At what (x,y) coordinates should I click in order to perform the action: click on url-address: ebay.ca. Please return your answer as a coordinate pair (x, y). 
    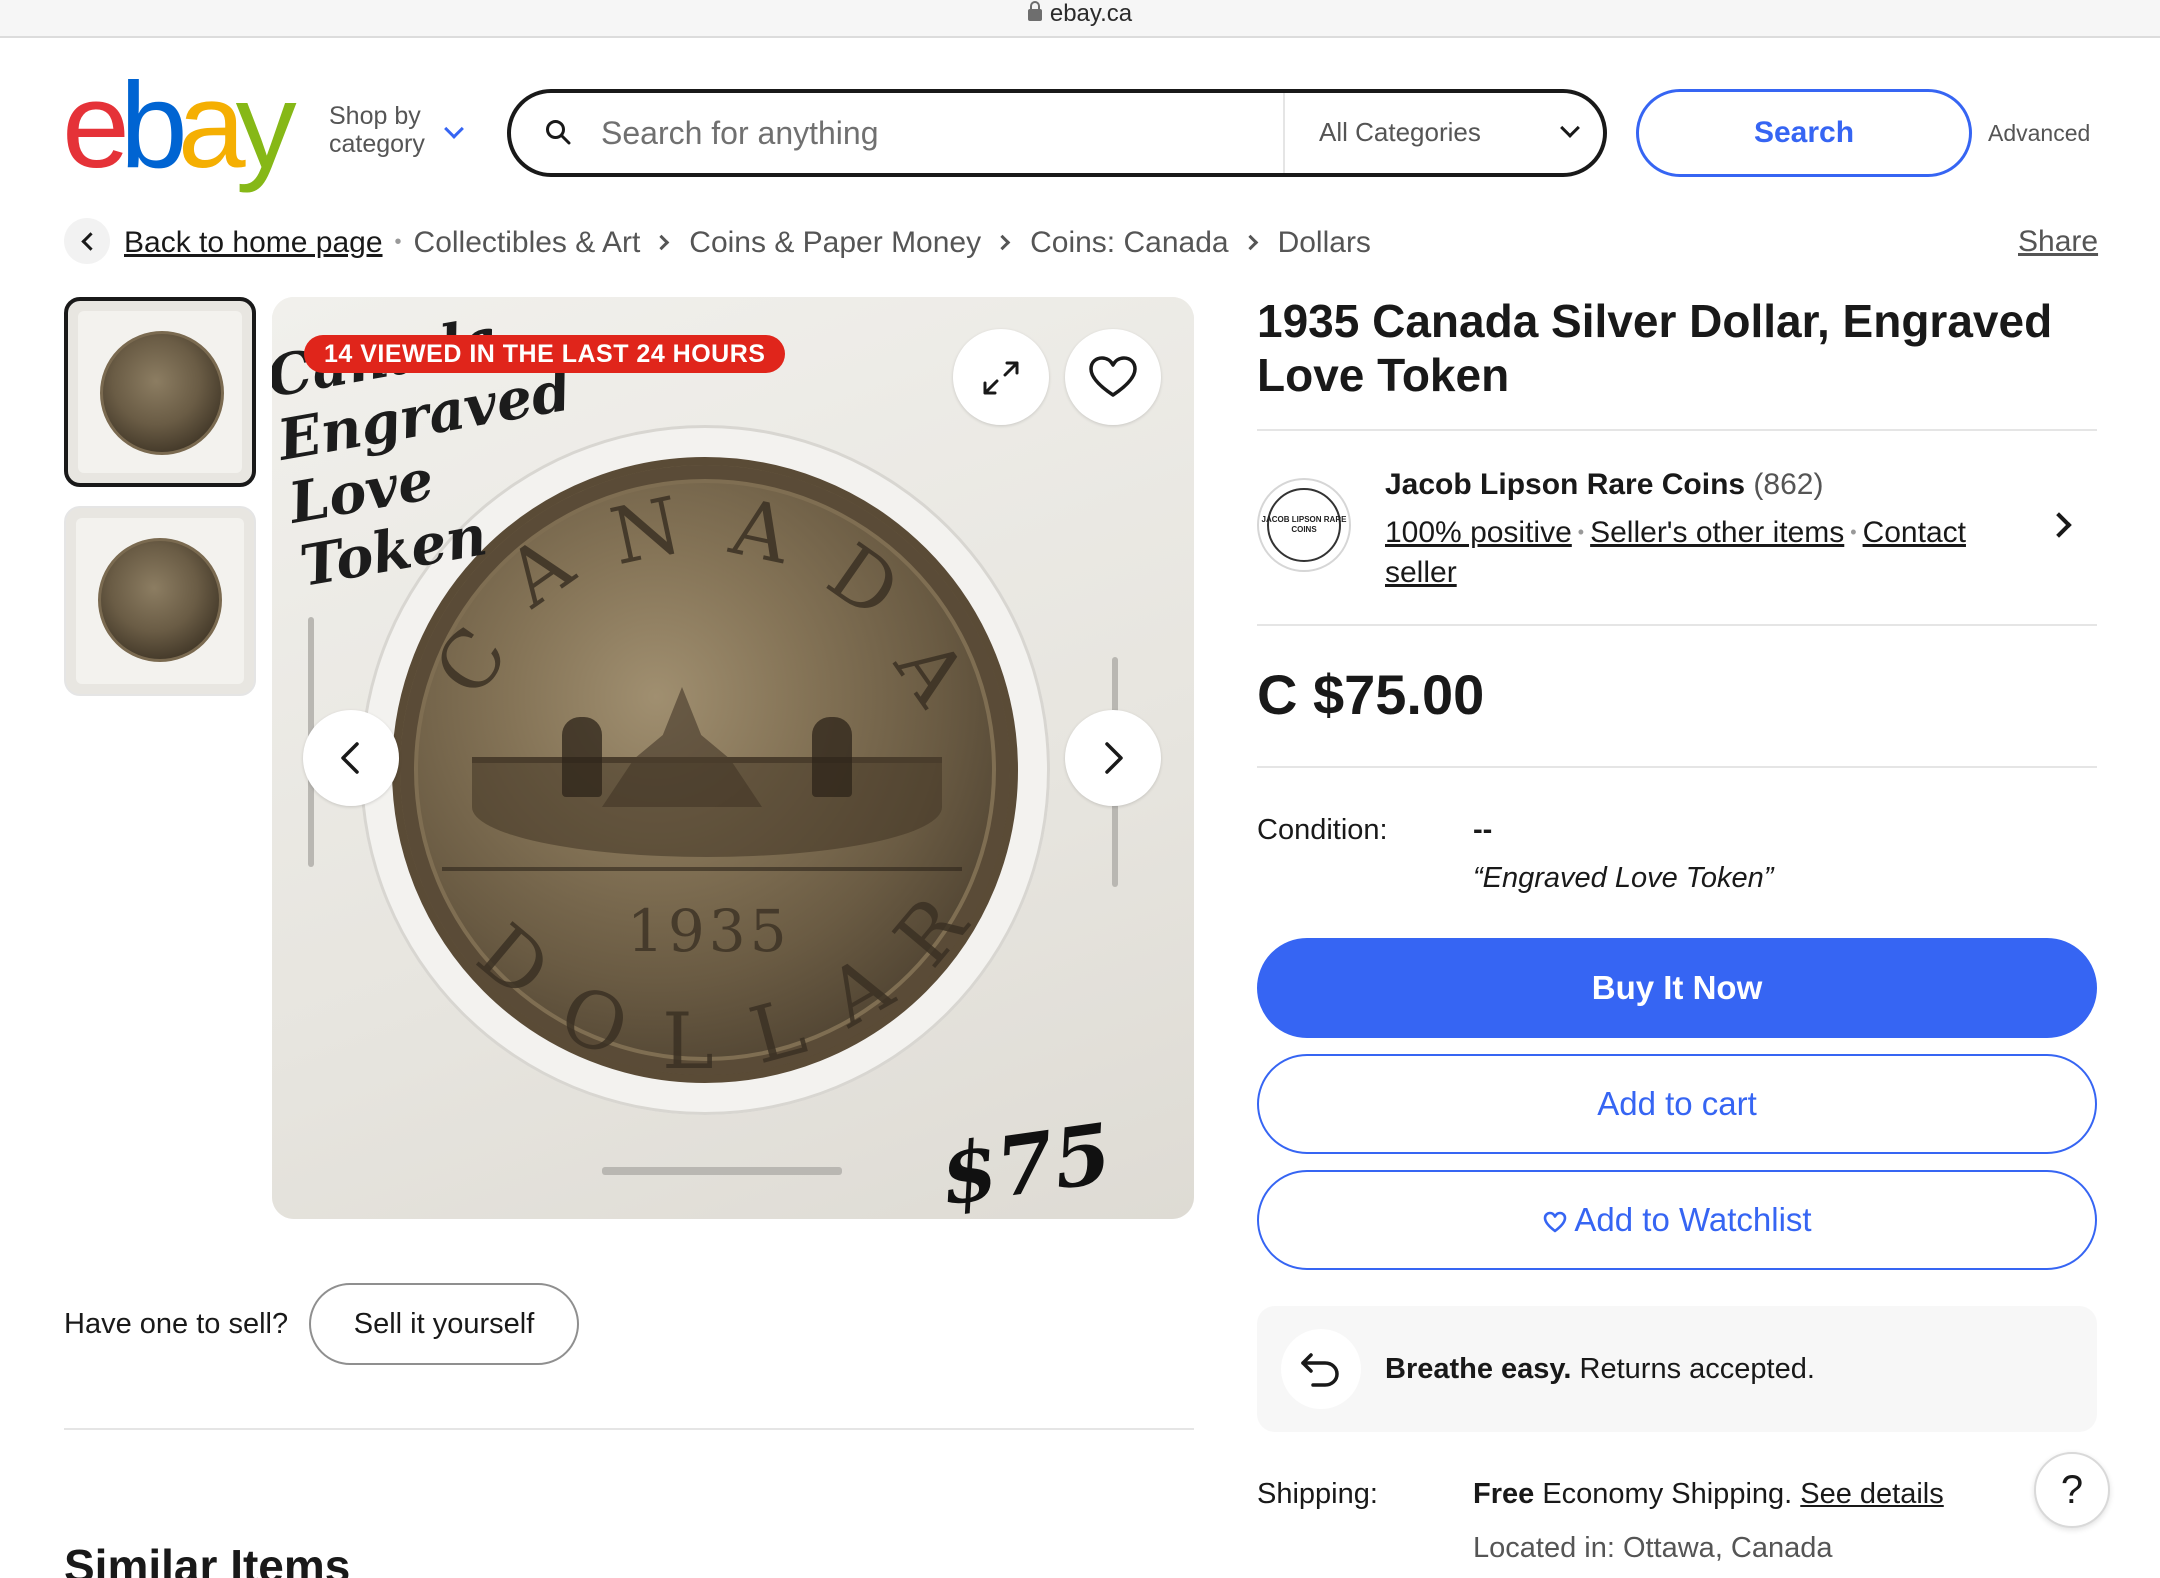
    Looking at the image, I should click on (1080, 14).